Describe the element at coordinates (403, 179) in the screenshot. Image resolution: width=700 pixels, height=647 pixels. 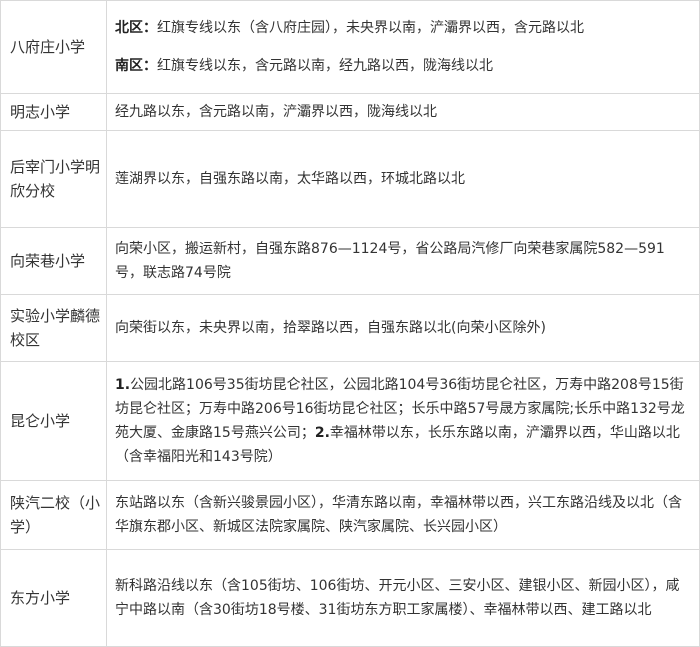
I see `district-description-cell: 莲湖界以东，自强东路以南，太华路以西，环城北路以北` at that location.